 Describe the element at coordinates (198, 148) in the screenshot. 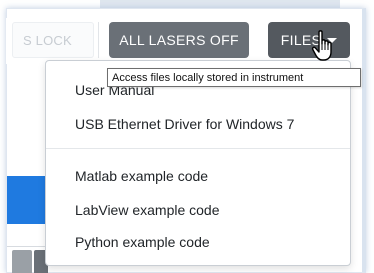

I see `menu-divider` at that location.